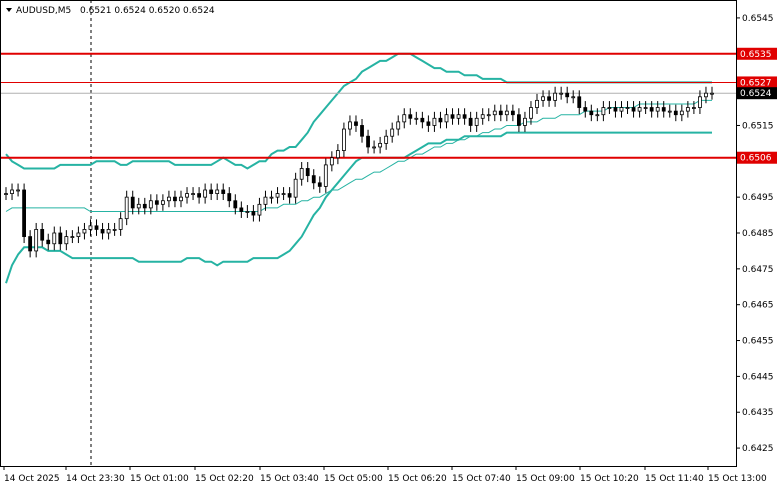  Describe the element at coordinates (32, 479) in the screenshot. I see `x-tick-label: 14 Oct 2025` at that location.